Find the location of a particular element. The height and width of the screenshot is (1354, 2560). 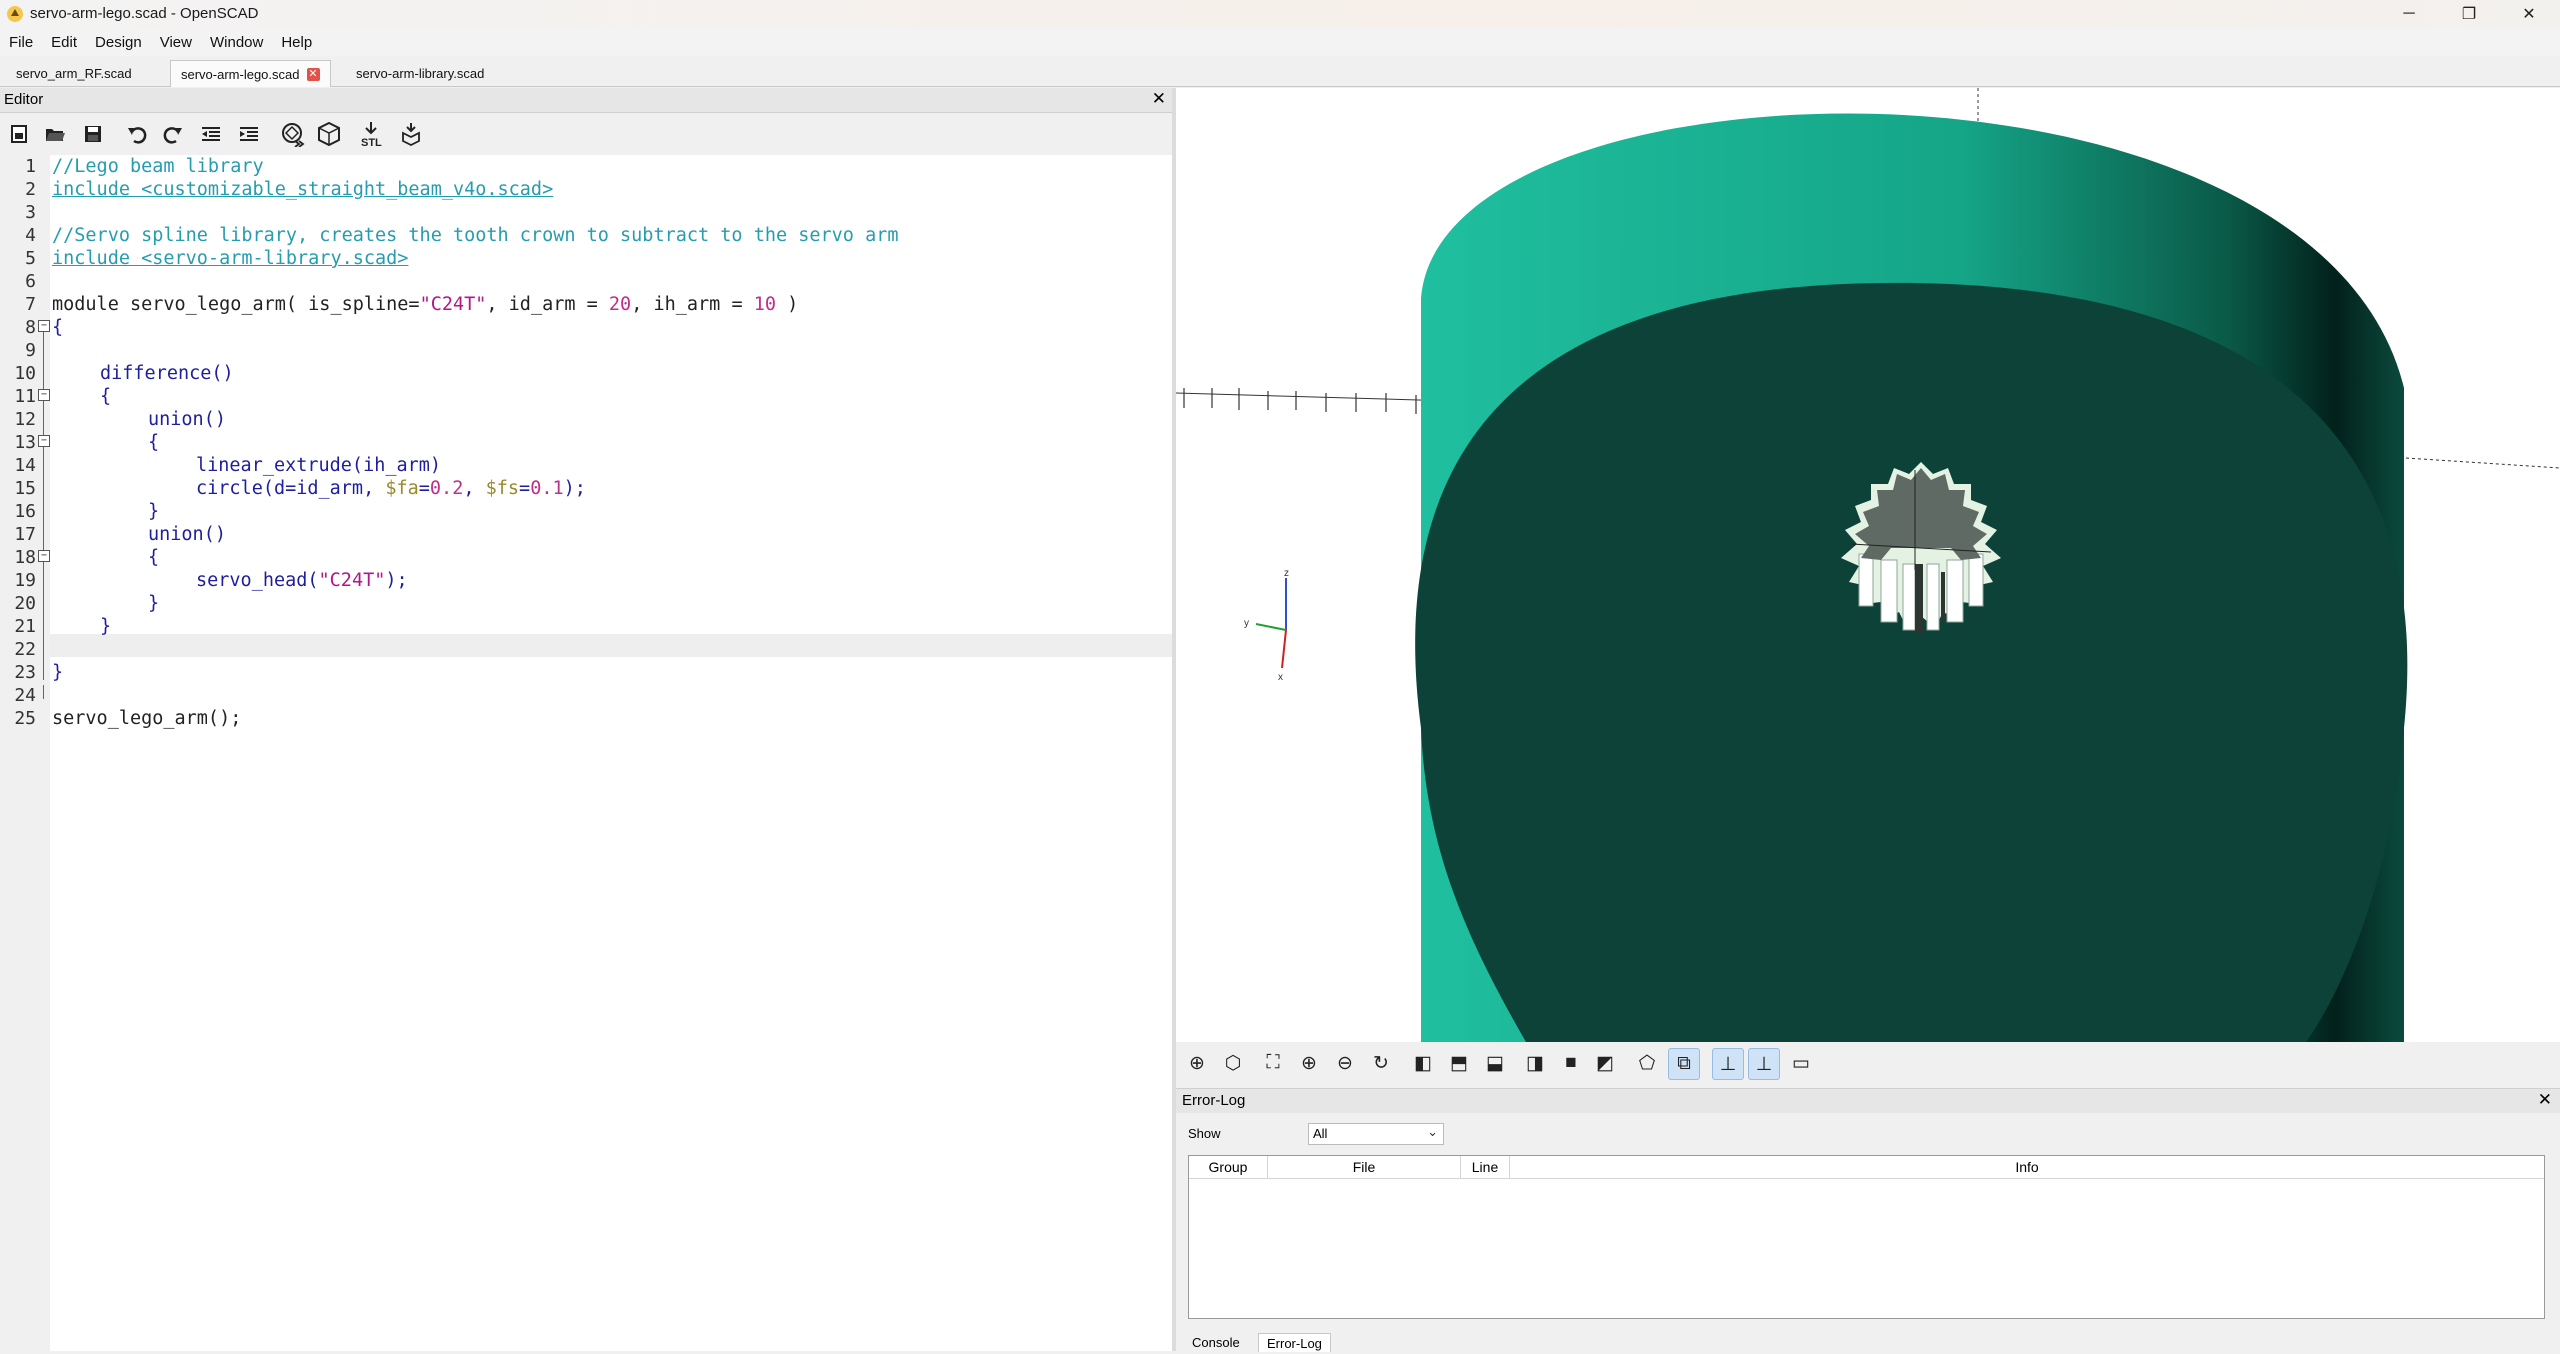

close-editor-button: ✕ is located at coordinates (1159, 99).